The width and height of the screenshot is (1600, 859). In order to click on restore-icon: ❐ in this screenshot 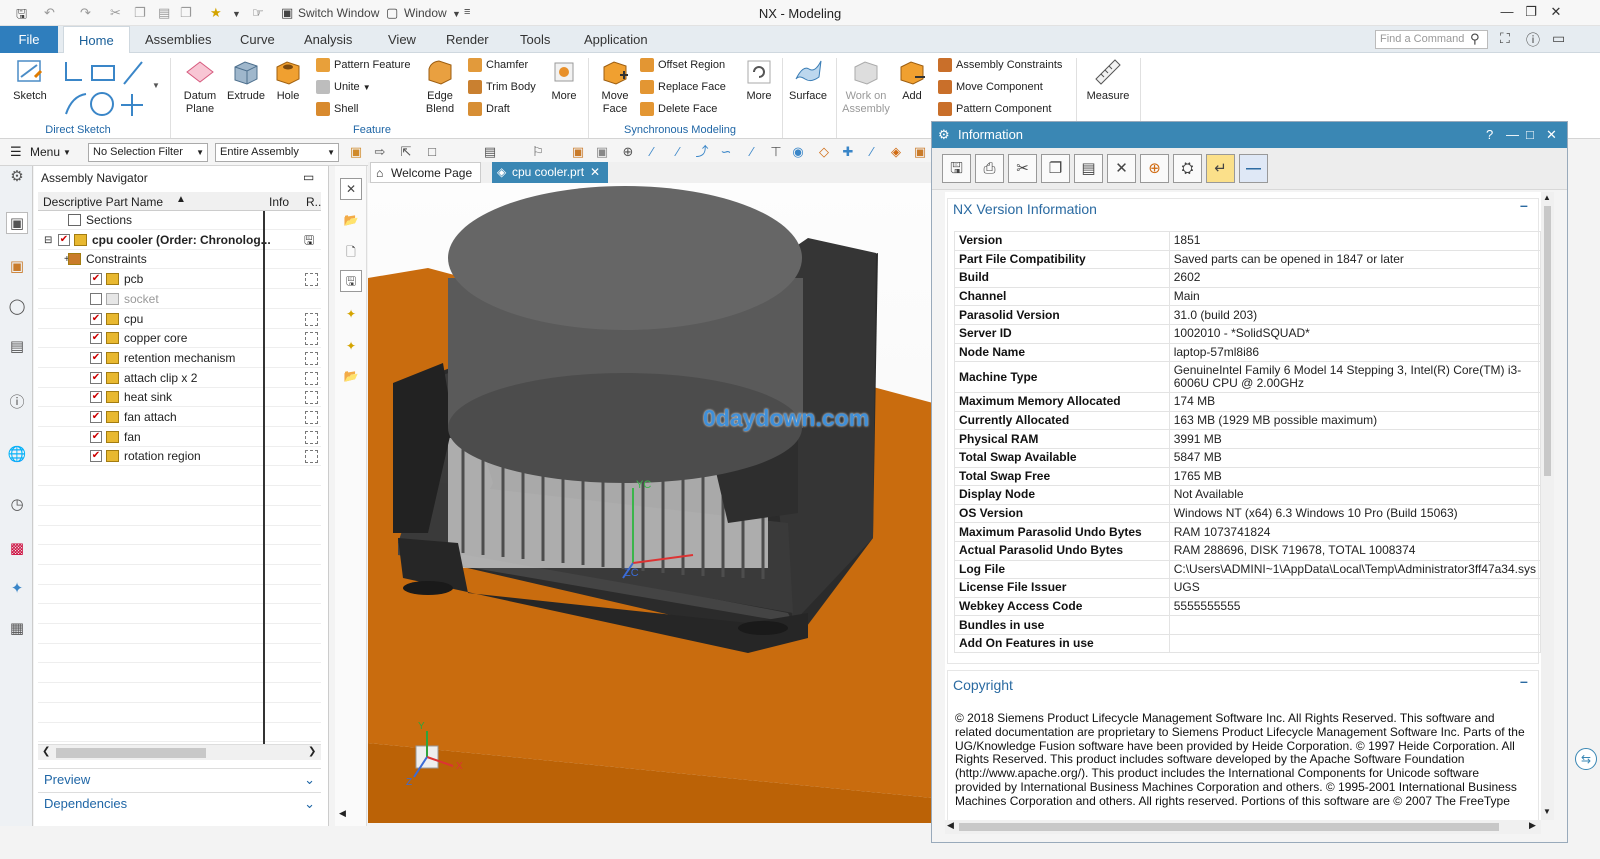, I will do `click(1531, 12)`.